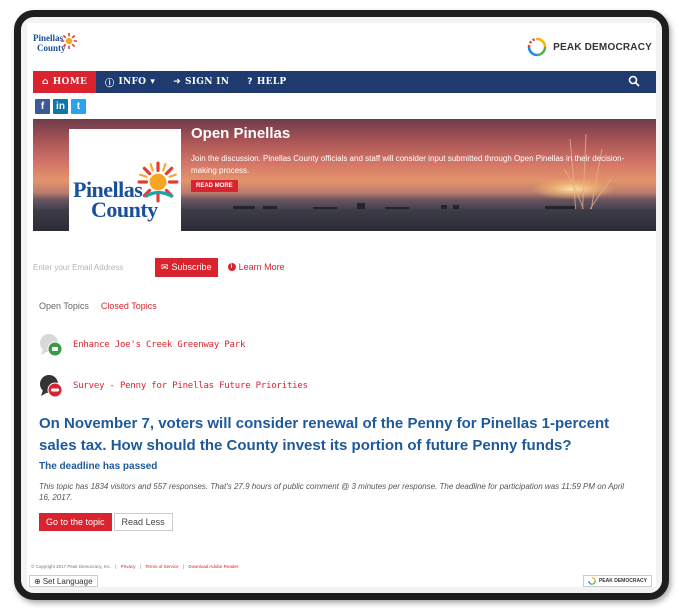 The height and width of the screenshot is (610, 679). I want to click on read-more-button: READ MORE, so click(214, 186).